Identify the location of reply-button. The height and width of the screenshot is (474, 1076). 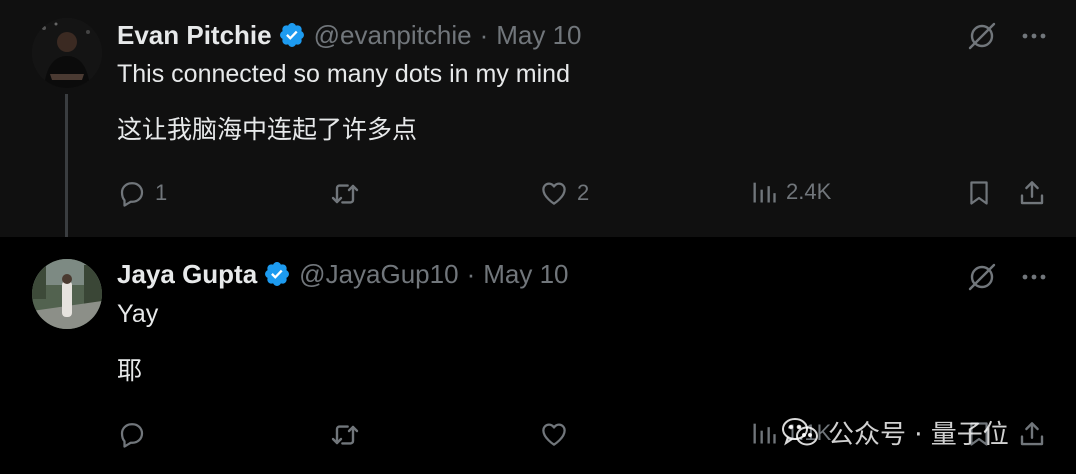
(136, 434).